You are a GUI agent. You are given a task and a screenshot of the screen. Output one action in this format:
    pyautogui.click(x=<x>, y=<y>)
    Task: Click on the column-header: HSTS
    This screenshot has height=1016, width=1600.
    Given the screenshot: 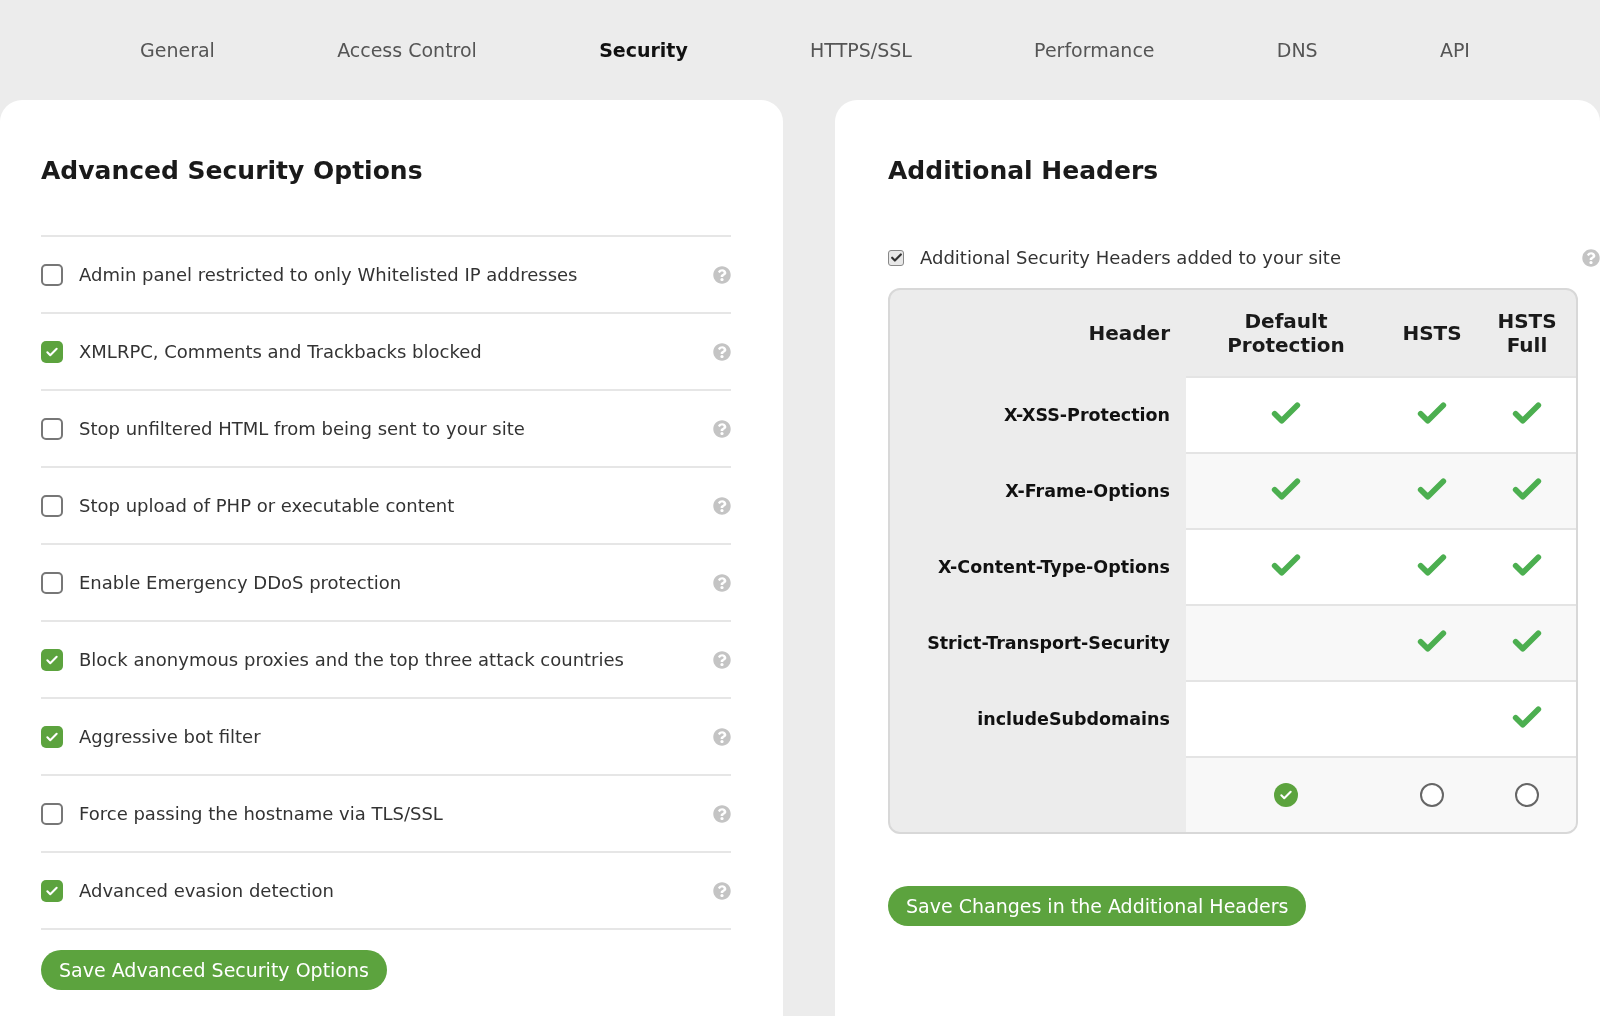 What is the action you would take?
    pyautogui.click(x=1432, y=333)
    